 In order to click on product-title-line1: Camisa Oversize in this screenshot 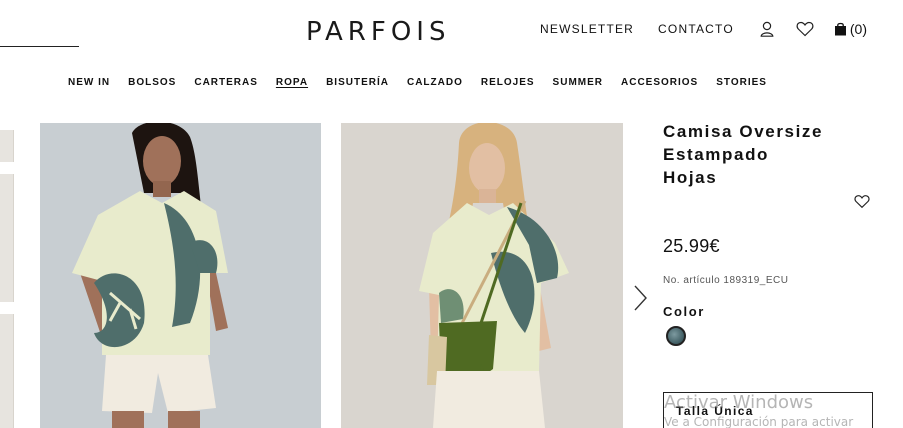, I will do `click(743, 131)`.